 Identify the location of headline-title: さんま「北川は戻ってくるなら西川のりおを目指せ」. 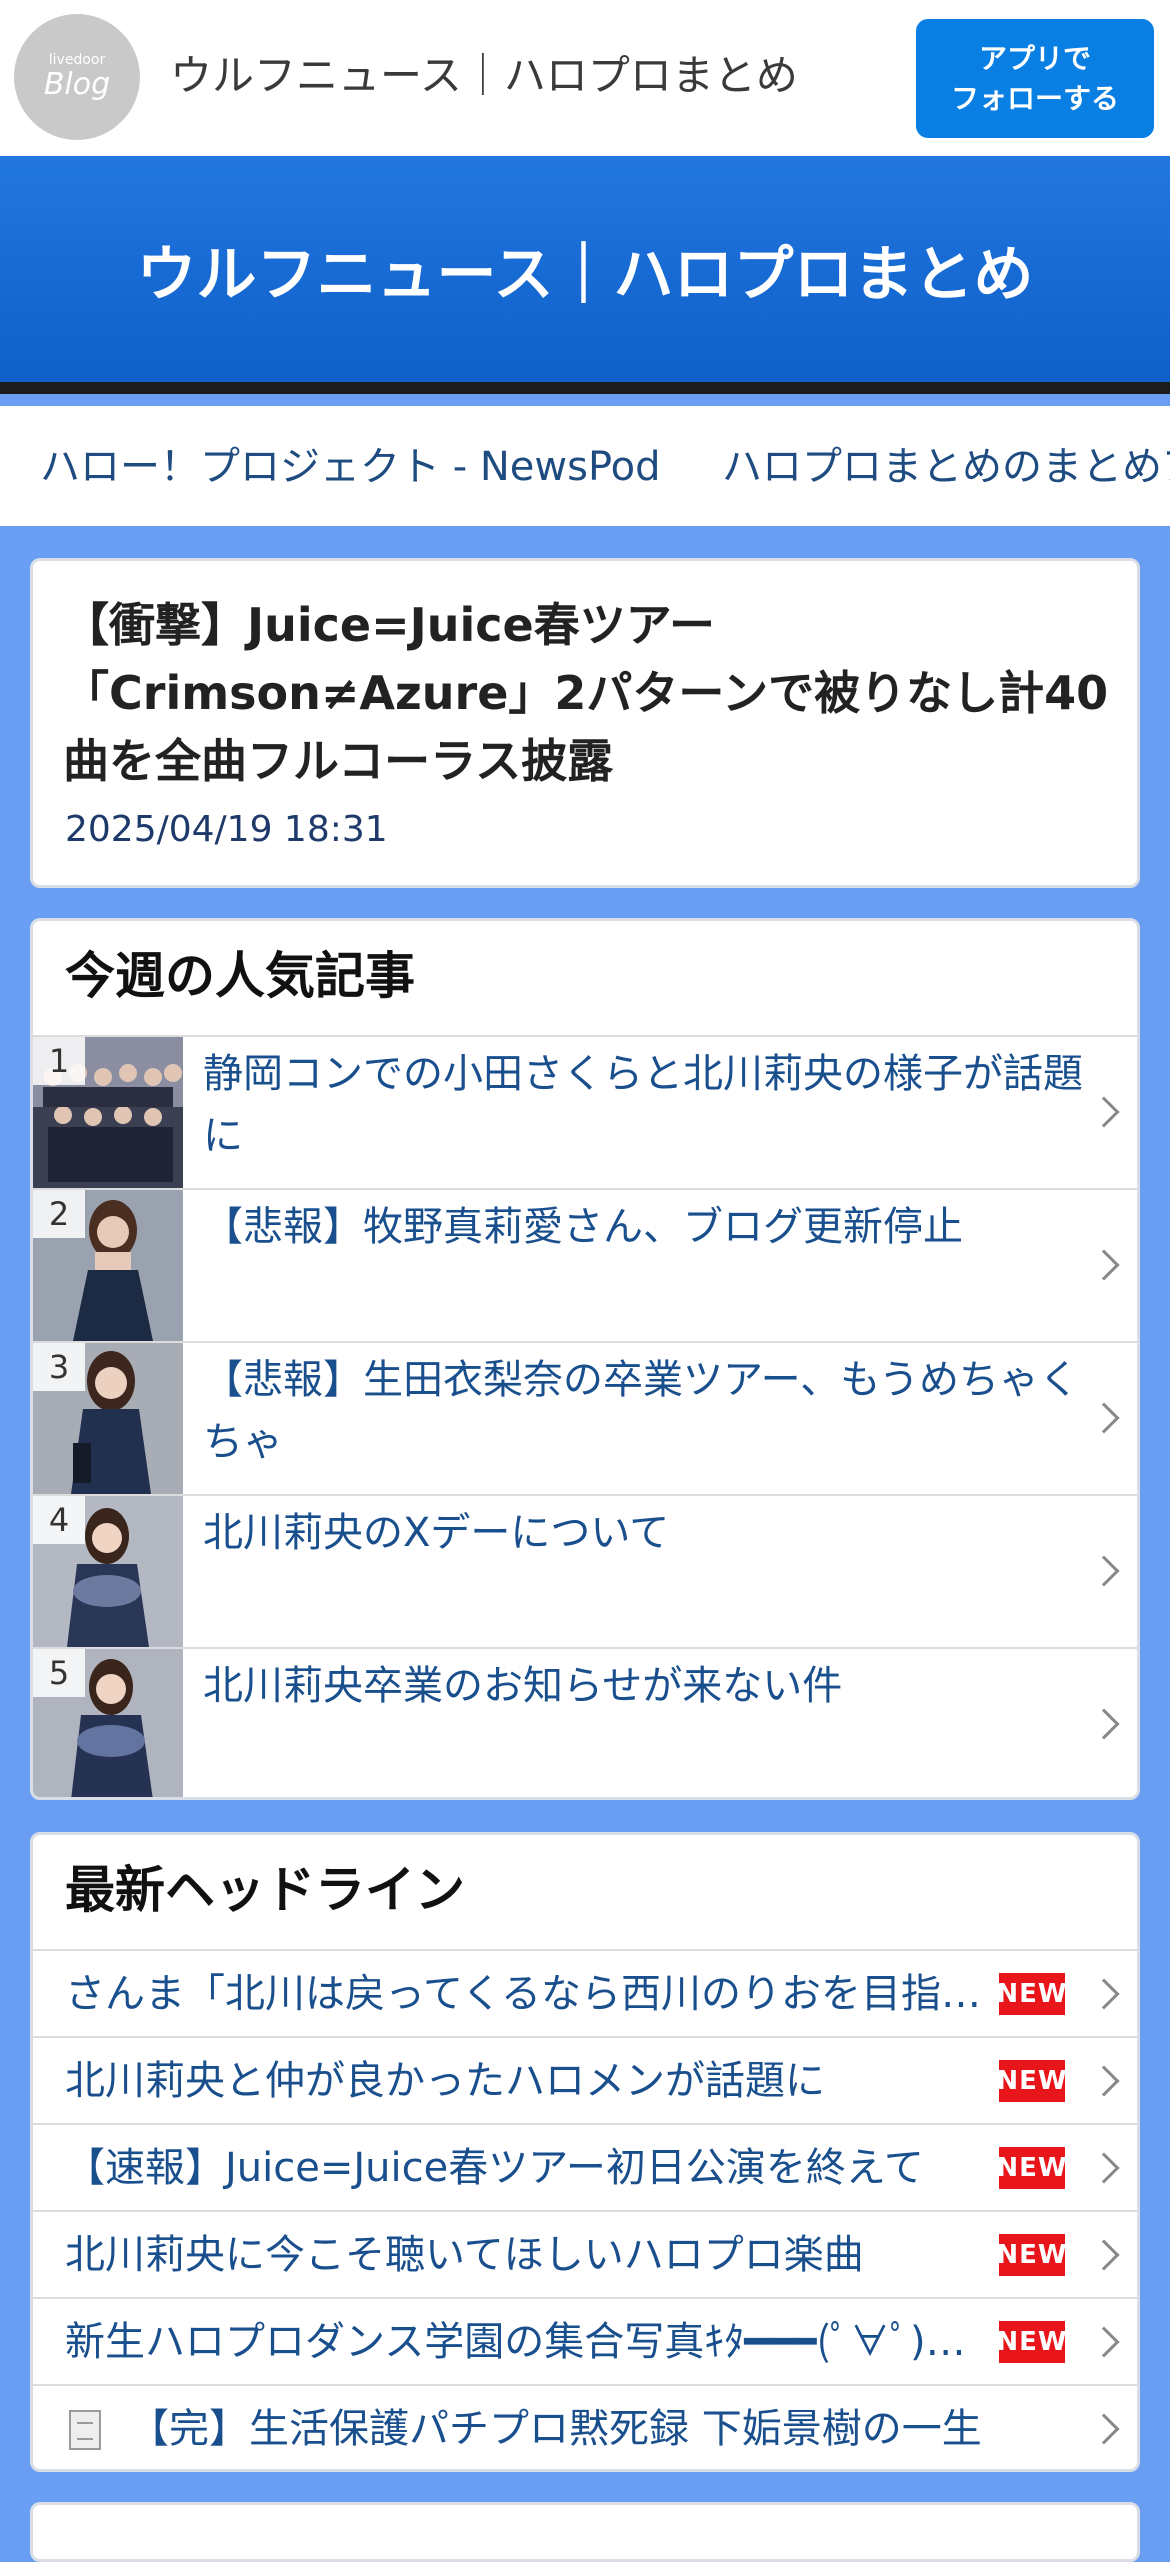
(525, 1994).